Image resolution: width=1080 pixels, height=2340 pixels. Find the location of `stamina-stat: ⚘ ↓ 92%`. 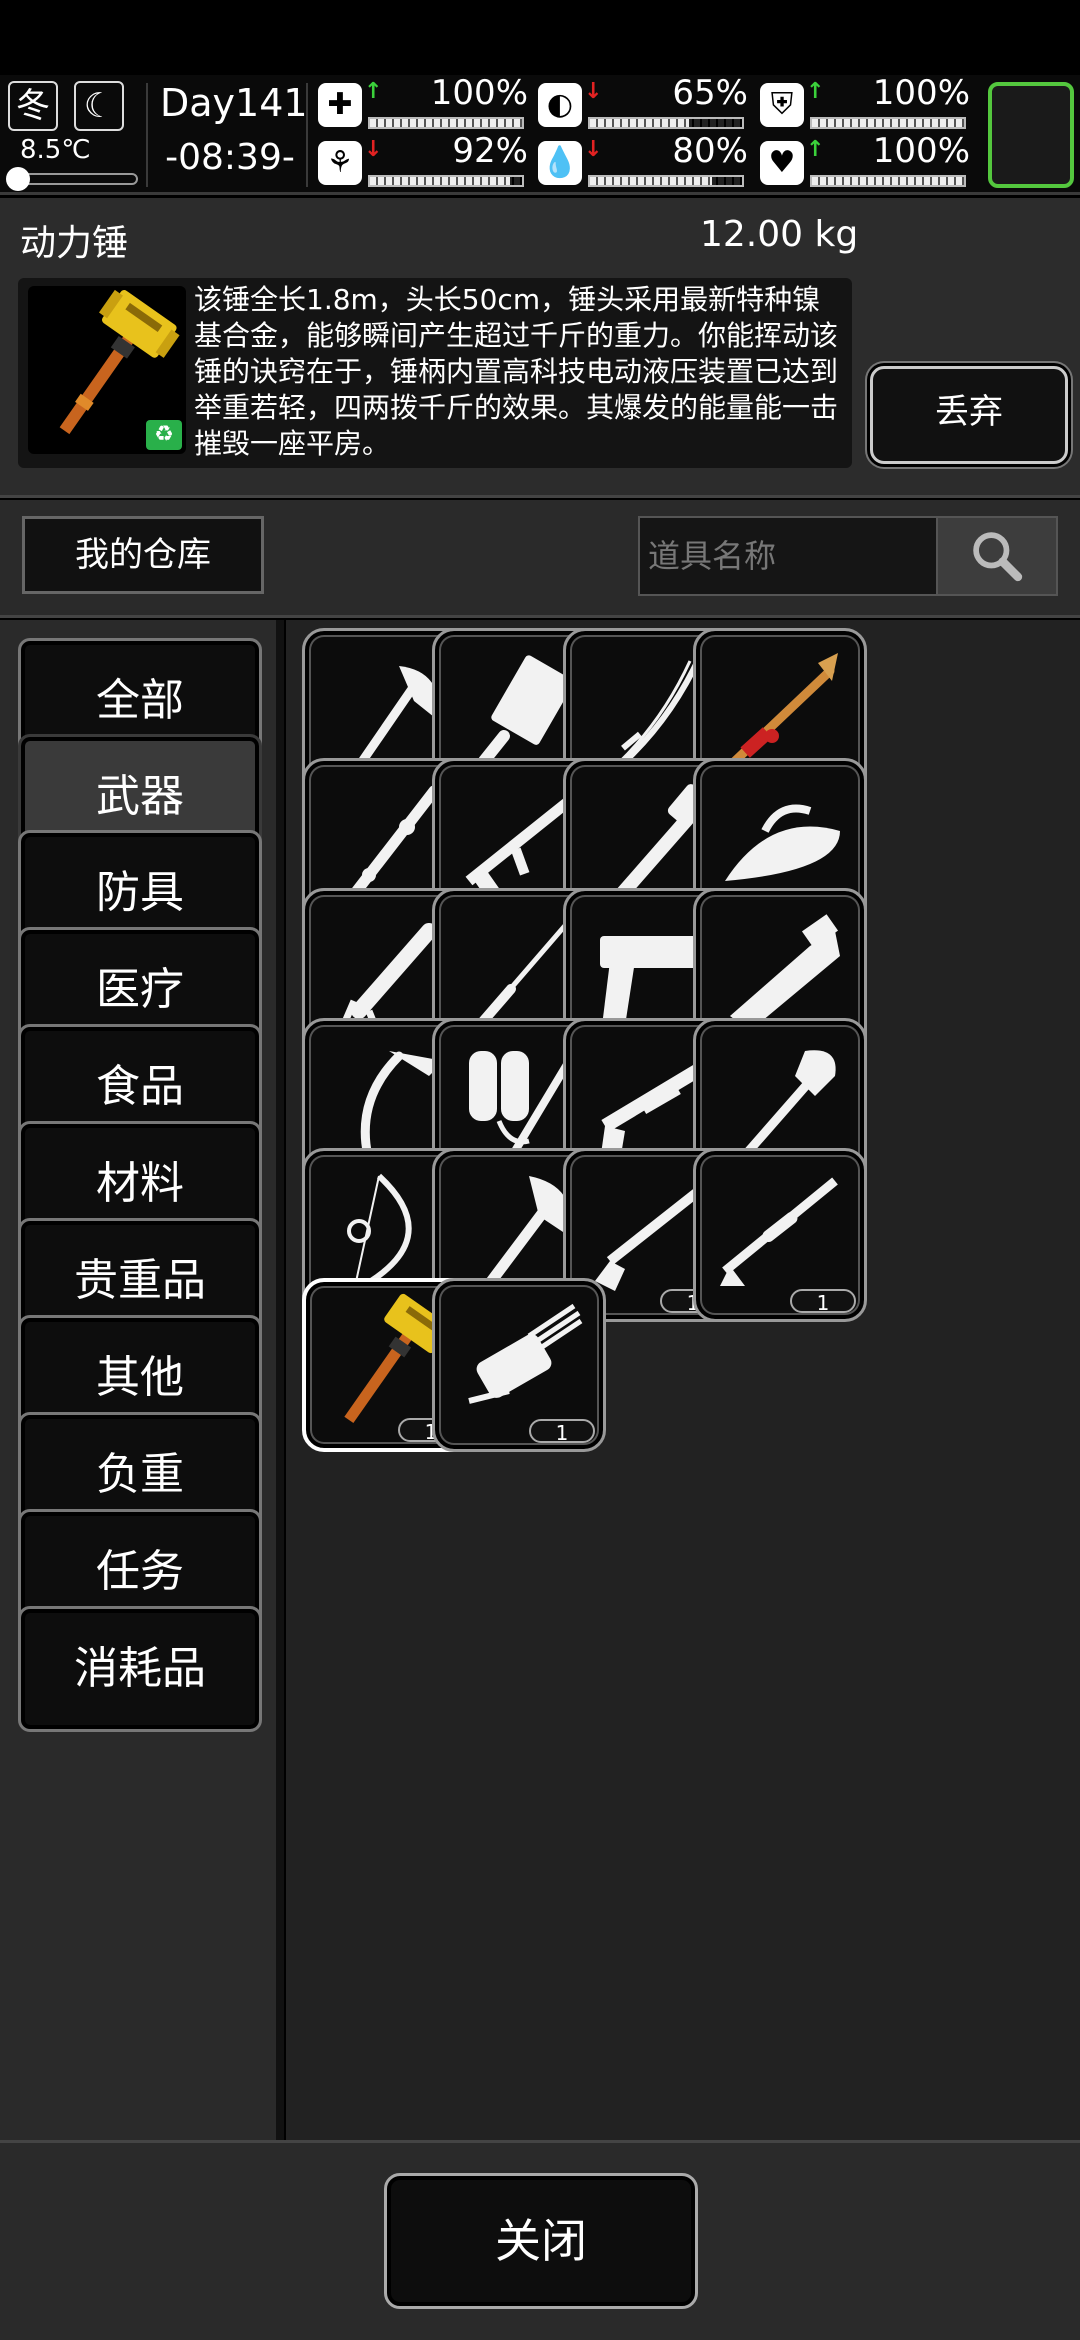

stamina-stat: ⚘ ↓ 92% is located at coordinates (423, 161).